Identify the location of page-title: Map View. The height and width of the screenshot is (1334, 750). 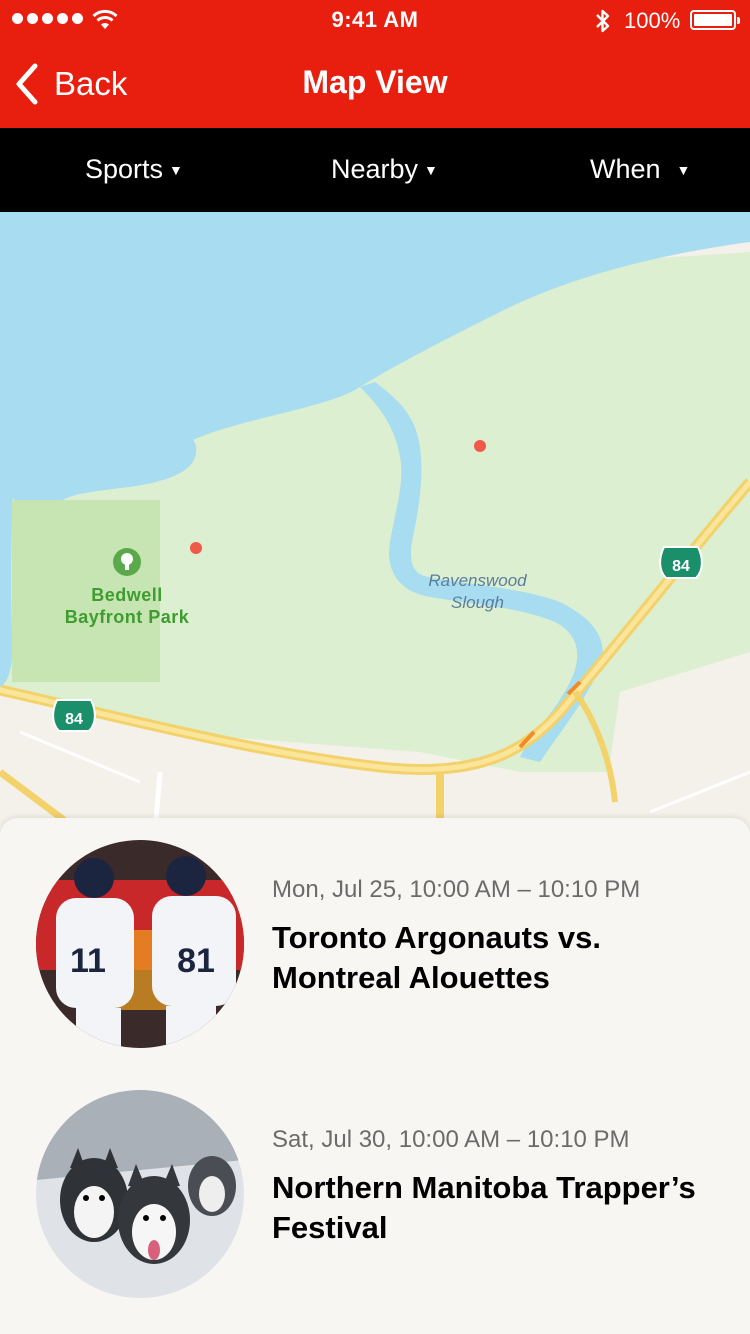
(375, 82).